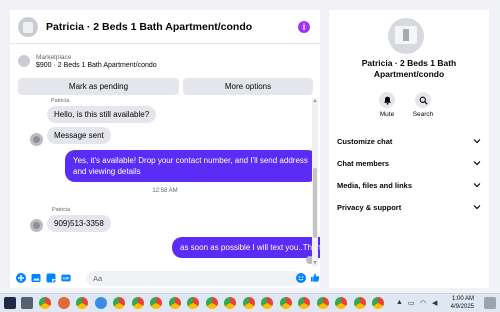 The width and height of the screenshot is (500, 312). I want to click on clock-time: 1:00 AM, so click(462, 299).